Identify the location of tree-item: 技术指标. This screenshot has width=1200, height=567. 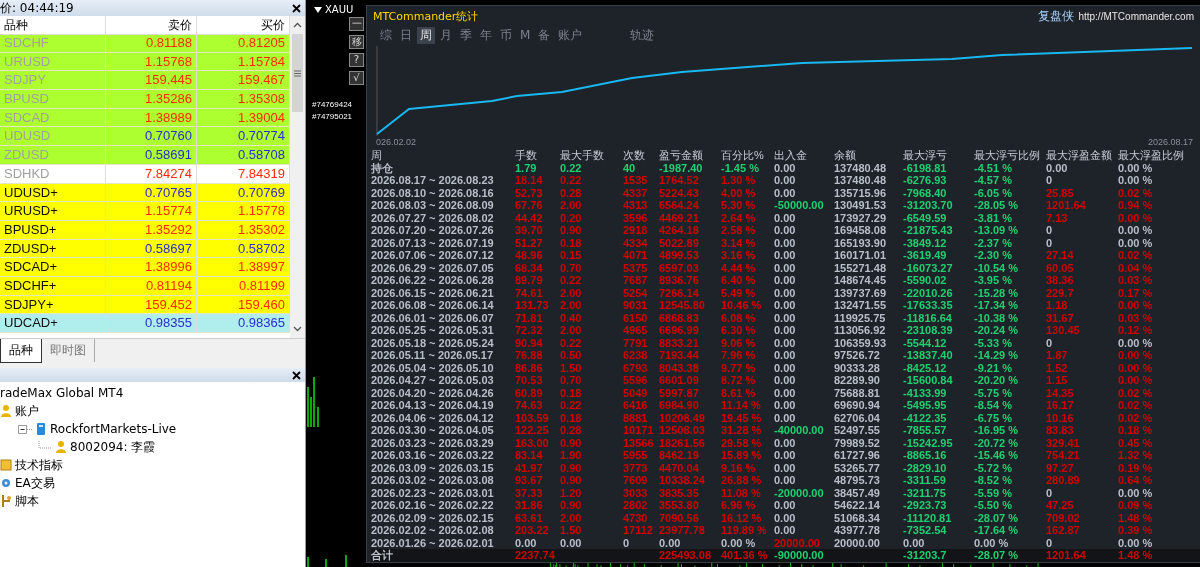
(39, 465).